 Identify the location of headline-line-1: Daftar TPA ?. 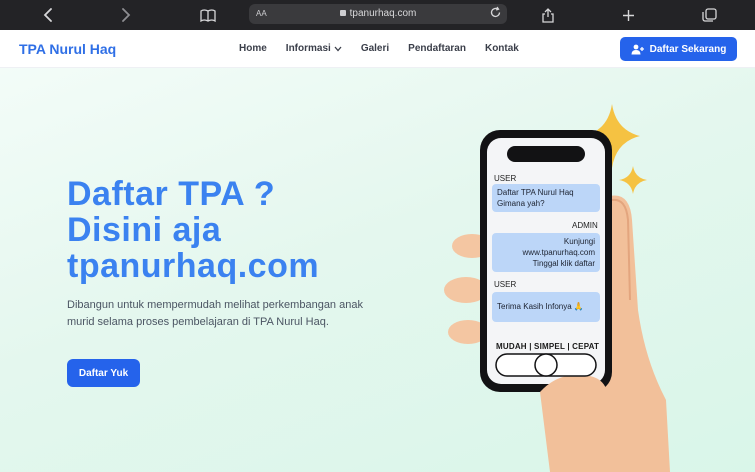
(171, 194).